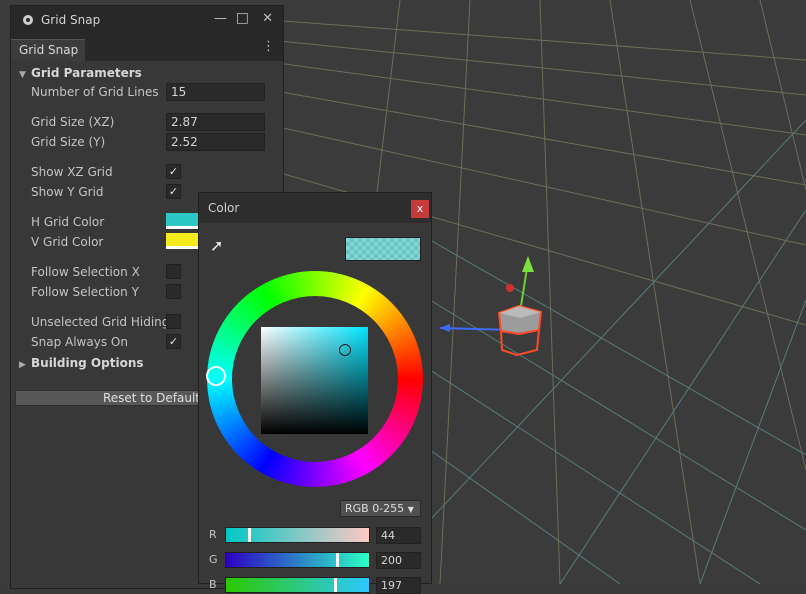 This screenshot has width=806, height=594. What do you see at coordinates (410, 509) in the screenshot?
I see `chevron-down-icon: ▼` at bounding box center [410, 509].